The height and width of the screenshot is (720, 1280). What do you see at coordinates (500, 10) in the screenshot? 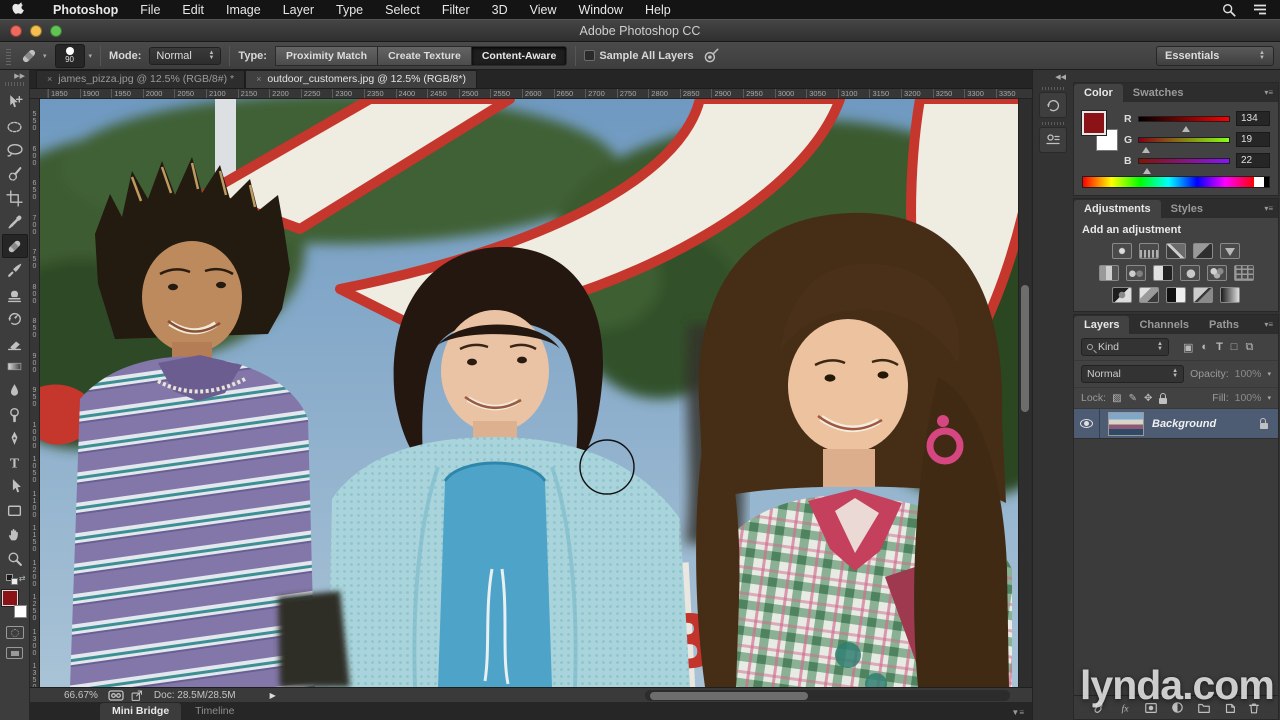
I see `menu-item: 3D` at bounding box center [500, 10].